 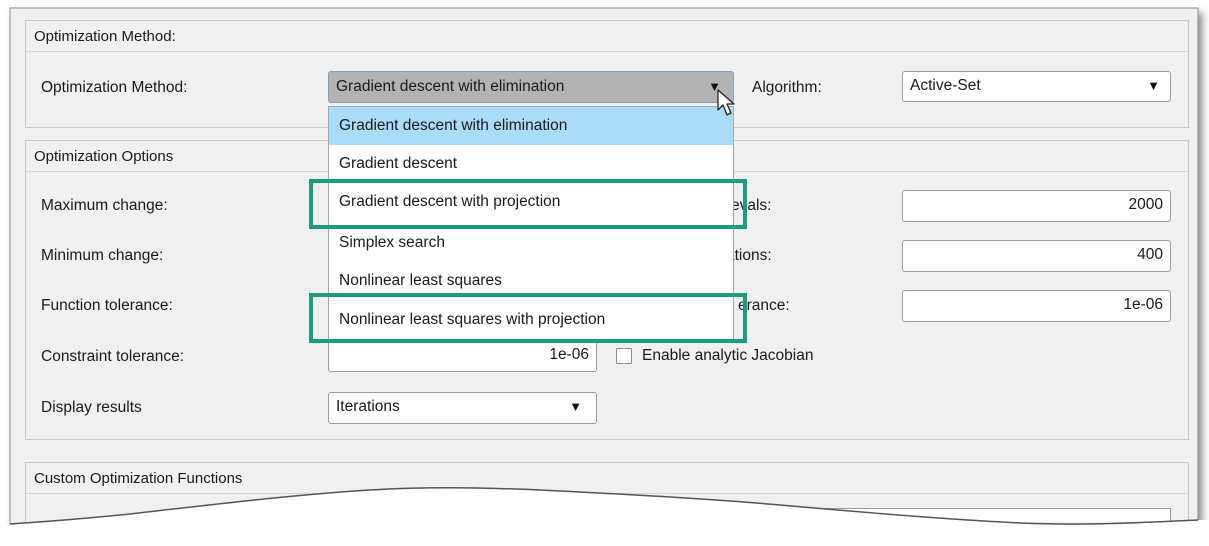 I want to click on constraint-tolerance-label: Constraint tolerance:, so click(x=113, y=356).